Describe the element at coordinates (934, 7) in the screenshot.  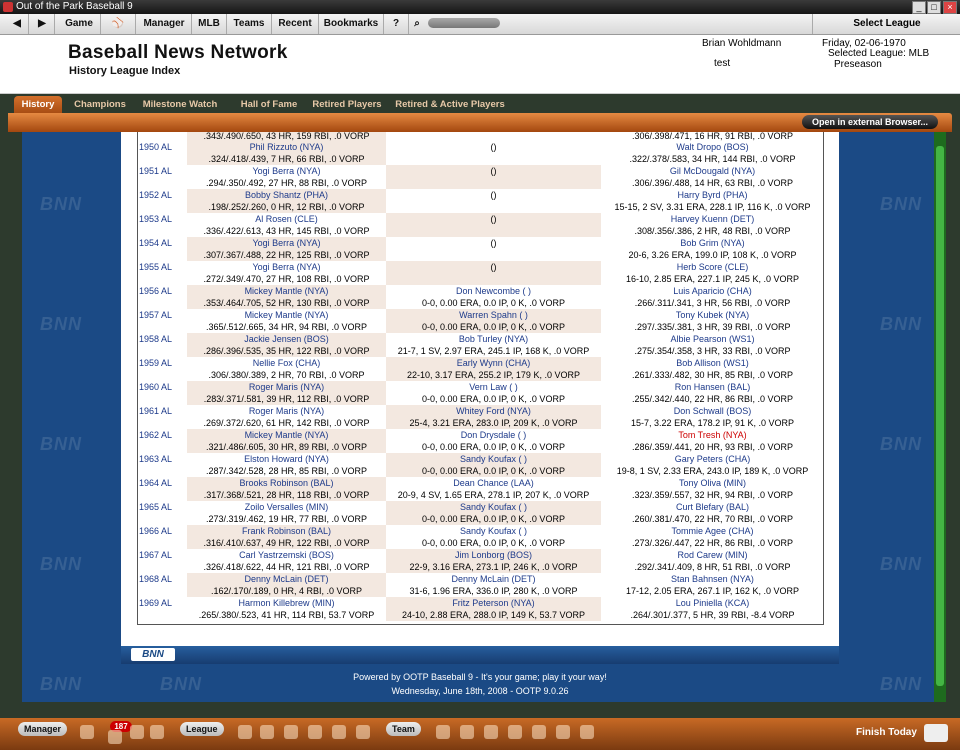
I see `maximize-button: □` at that location.